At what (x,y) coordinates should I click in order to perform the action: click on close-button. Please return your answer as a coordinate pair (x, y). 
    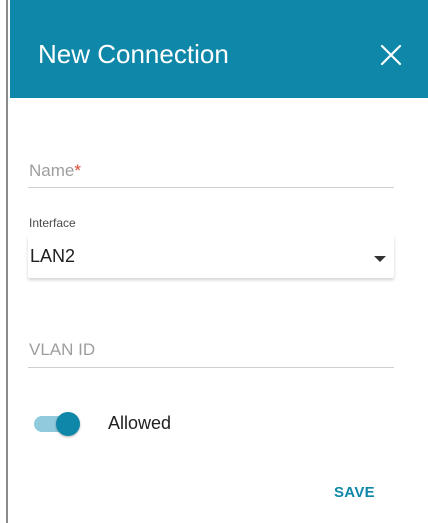
    Looking at the image, I should click on (391, 55).